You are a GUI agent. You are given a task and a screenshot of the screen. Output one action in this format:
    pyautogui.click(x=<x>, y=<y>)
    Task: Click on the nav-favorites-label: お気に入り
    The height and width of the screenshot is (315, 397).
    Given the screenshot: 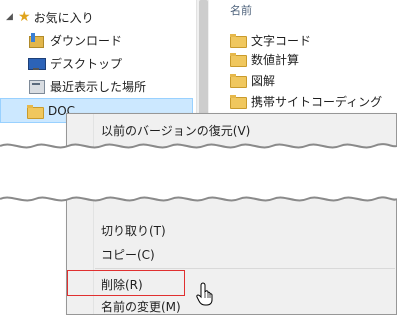 What is the action you would take?
    pyautogui.click(x=63, y=17)
    